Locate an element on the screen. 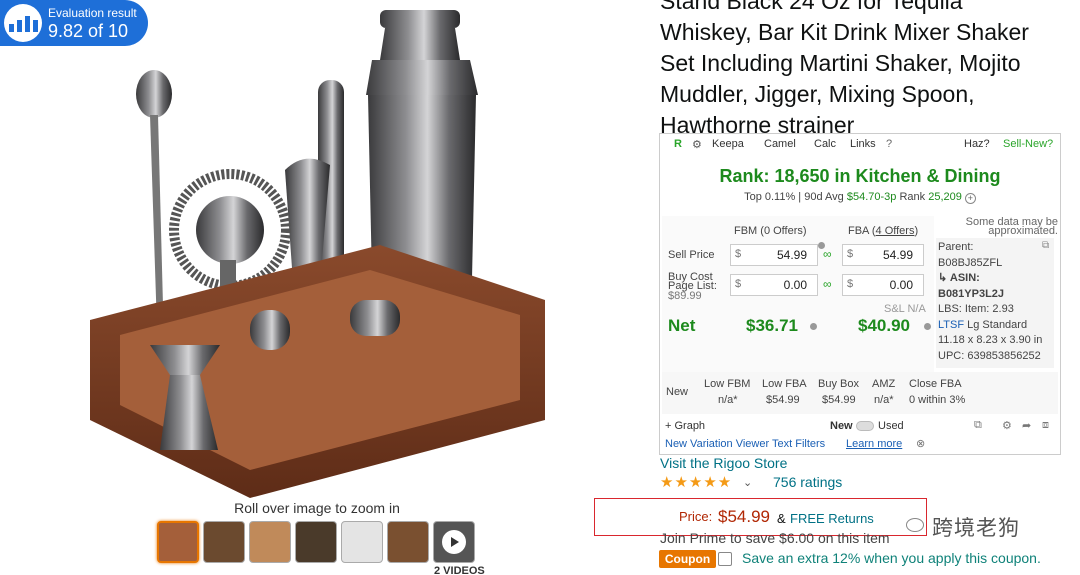 The width and height of the screenshot is (1080, 575). used-toggle-label: Used is located at coordinates (891, 426).